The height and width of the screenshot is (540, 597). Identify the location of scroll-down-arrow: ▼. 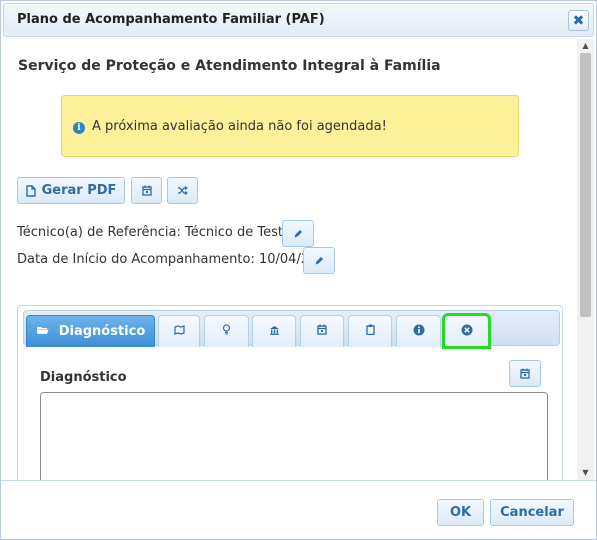
(585, 473).